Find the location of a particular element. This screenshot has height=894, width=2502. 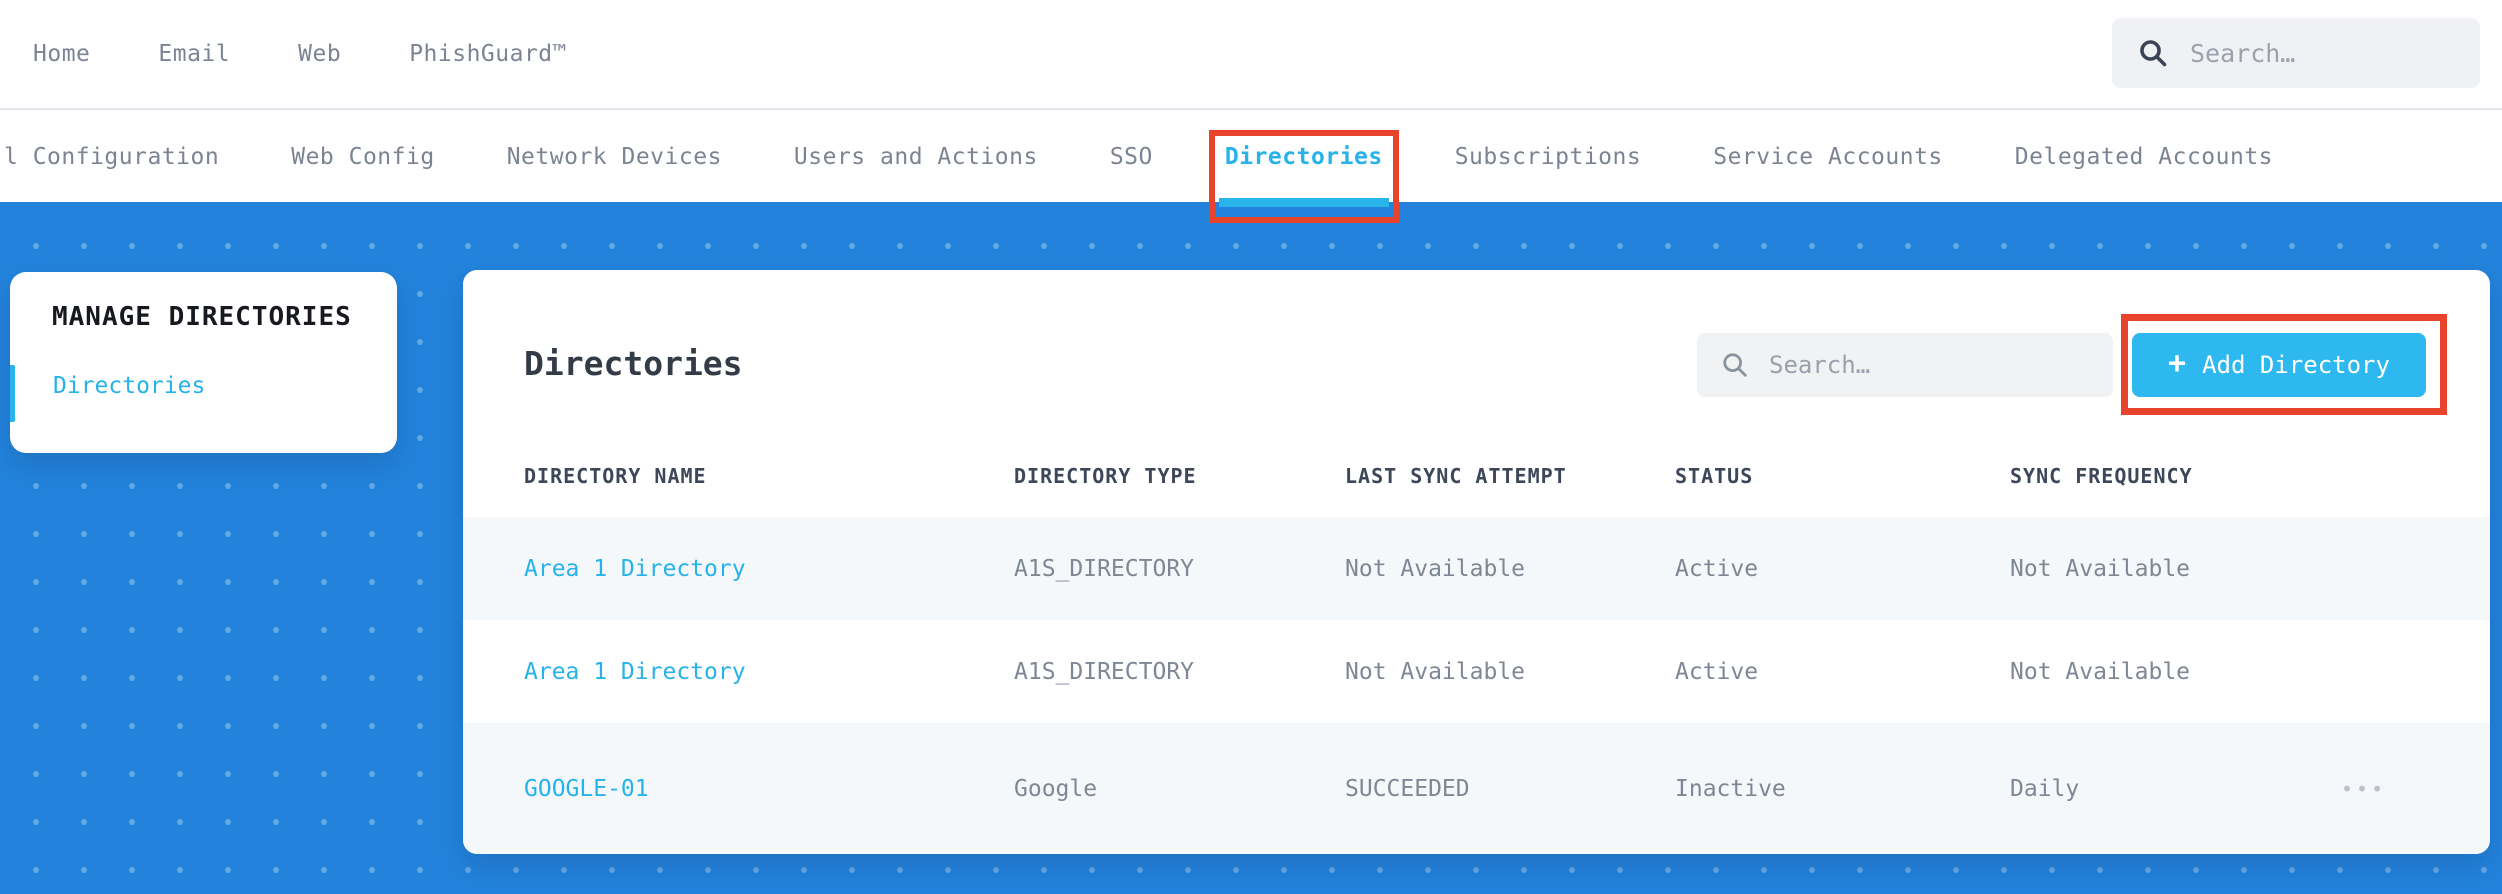

sidebar-active-indicator is located at coordinates (12, 393).